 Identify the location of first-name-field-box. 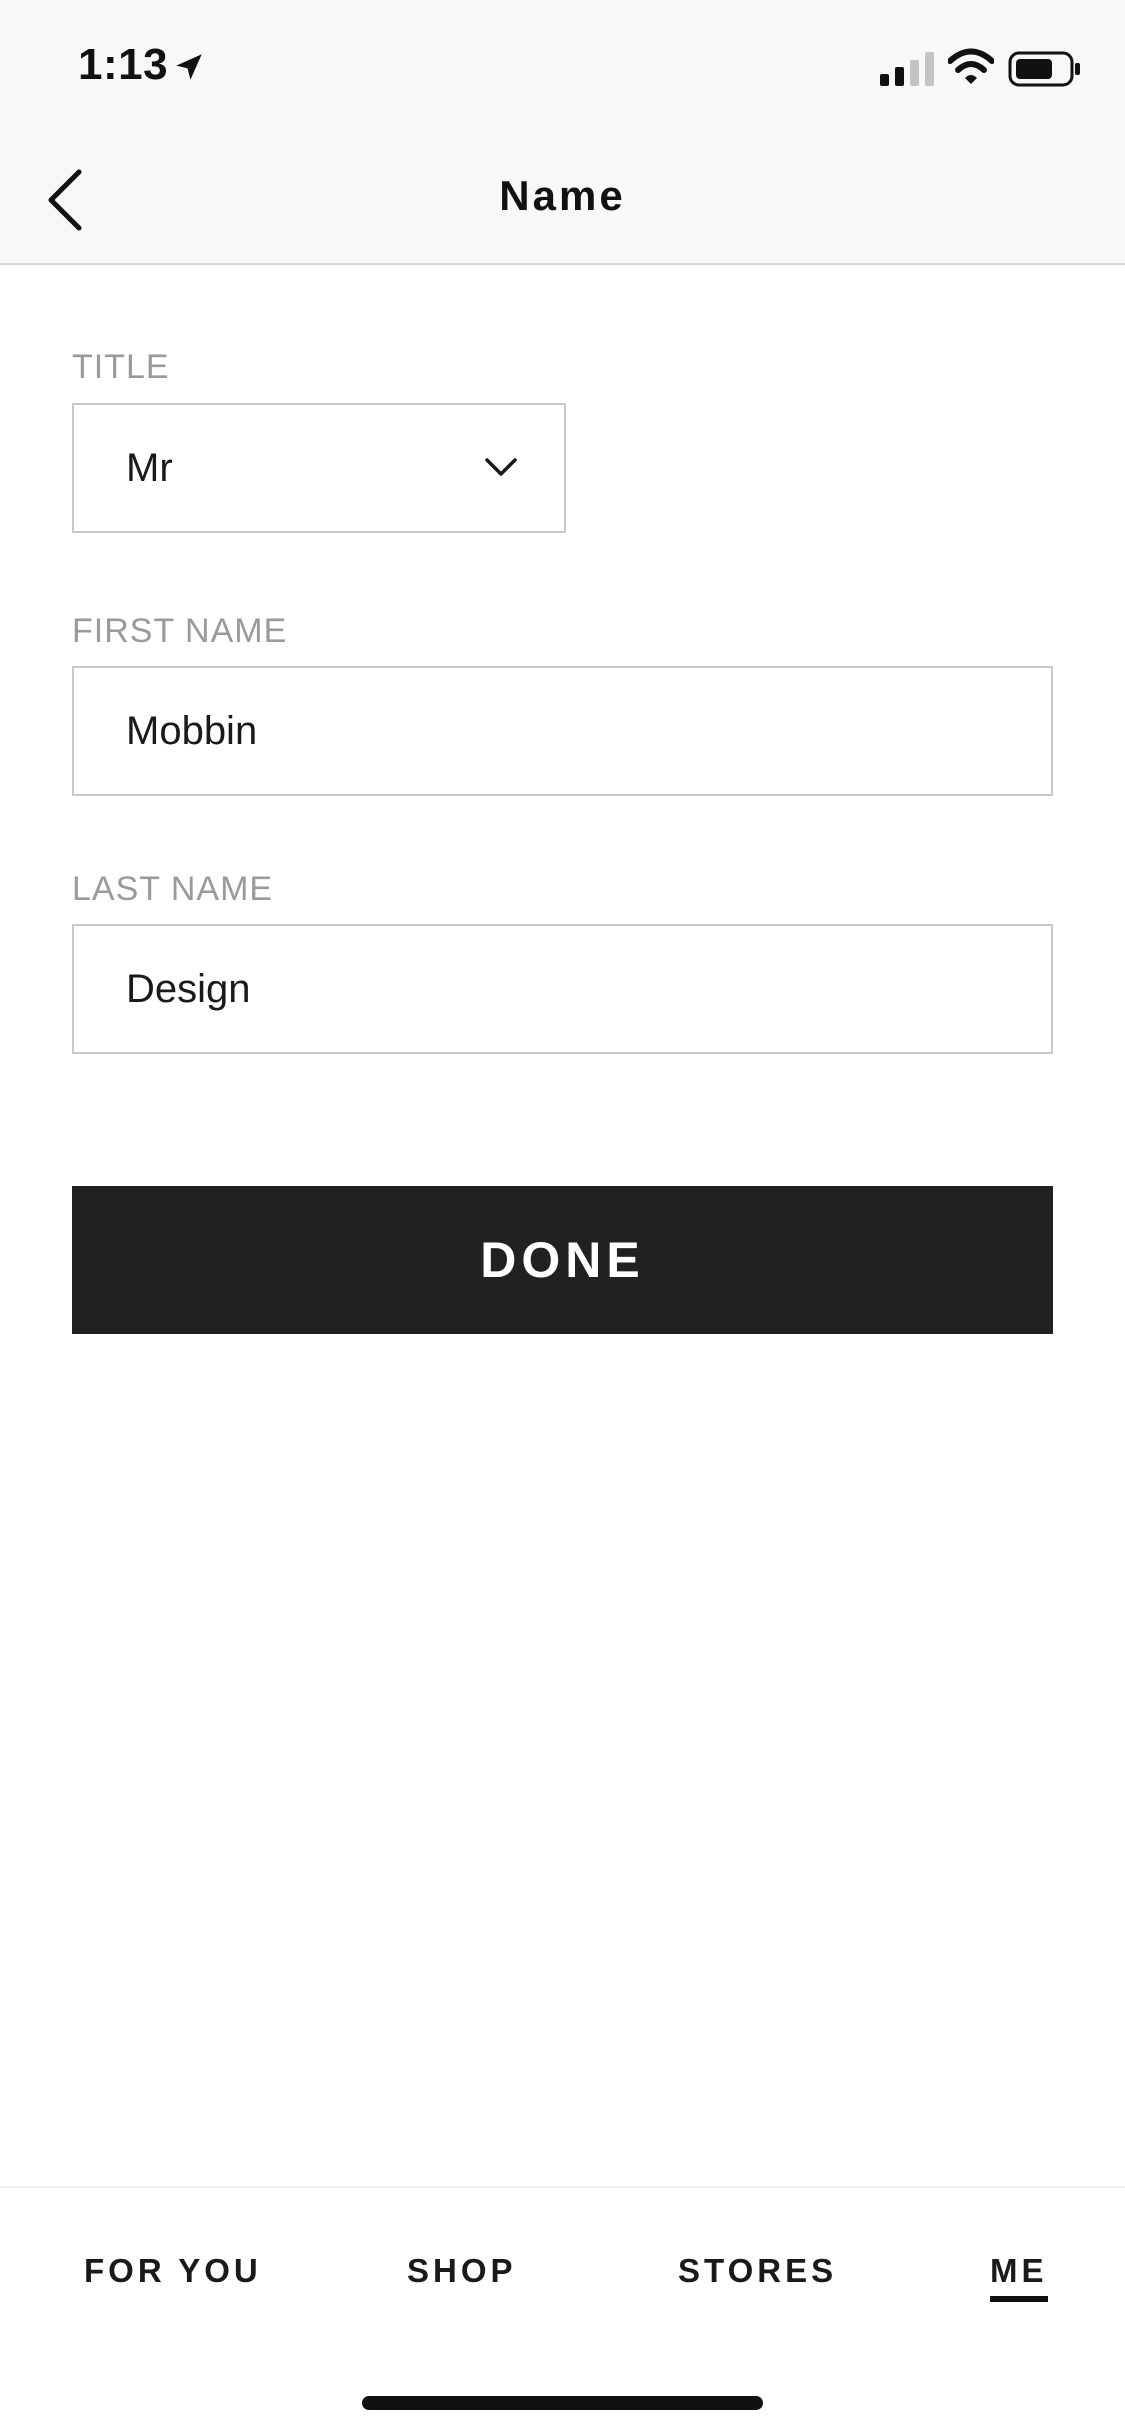
(562, 731).